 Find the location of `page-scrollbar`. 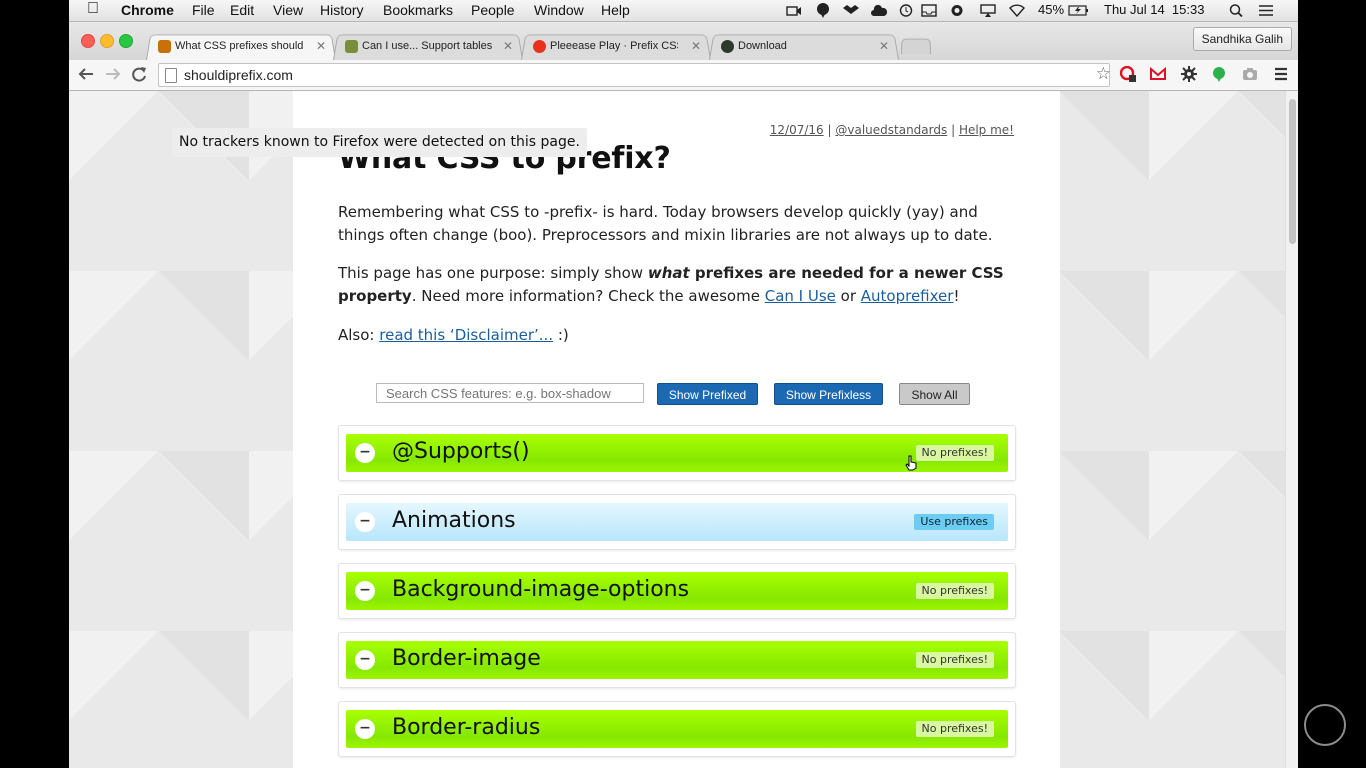

page-scrollbar is located at coordinates (1291, 429).